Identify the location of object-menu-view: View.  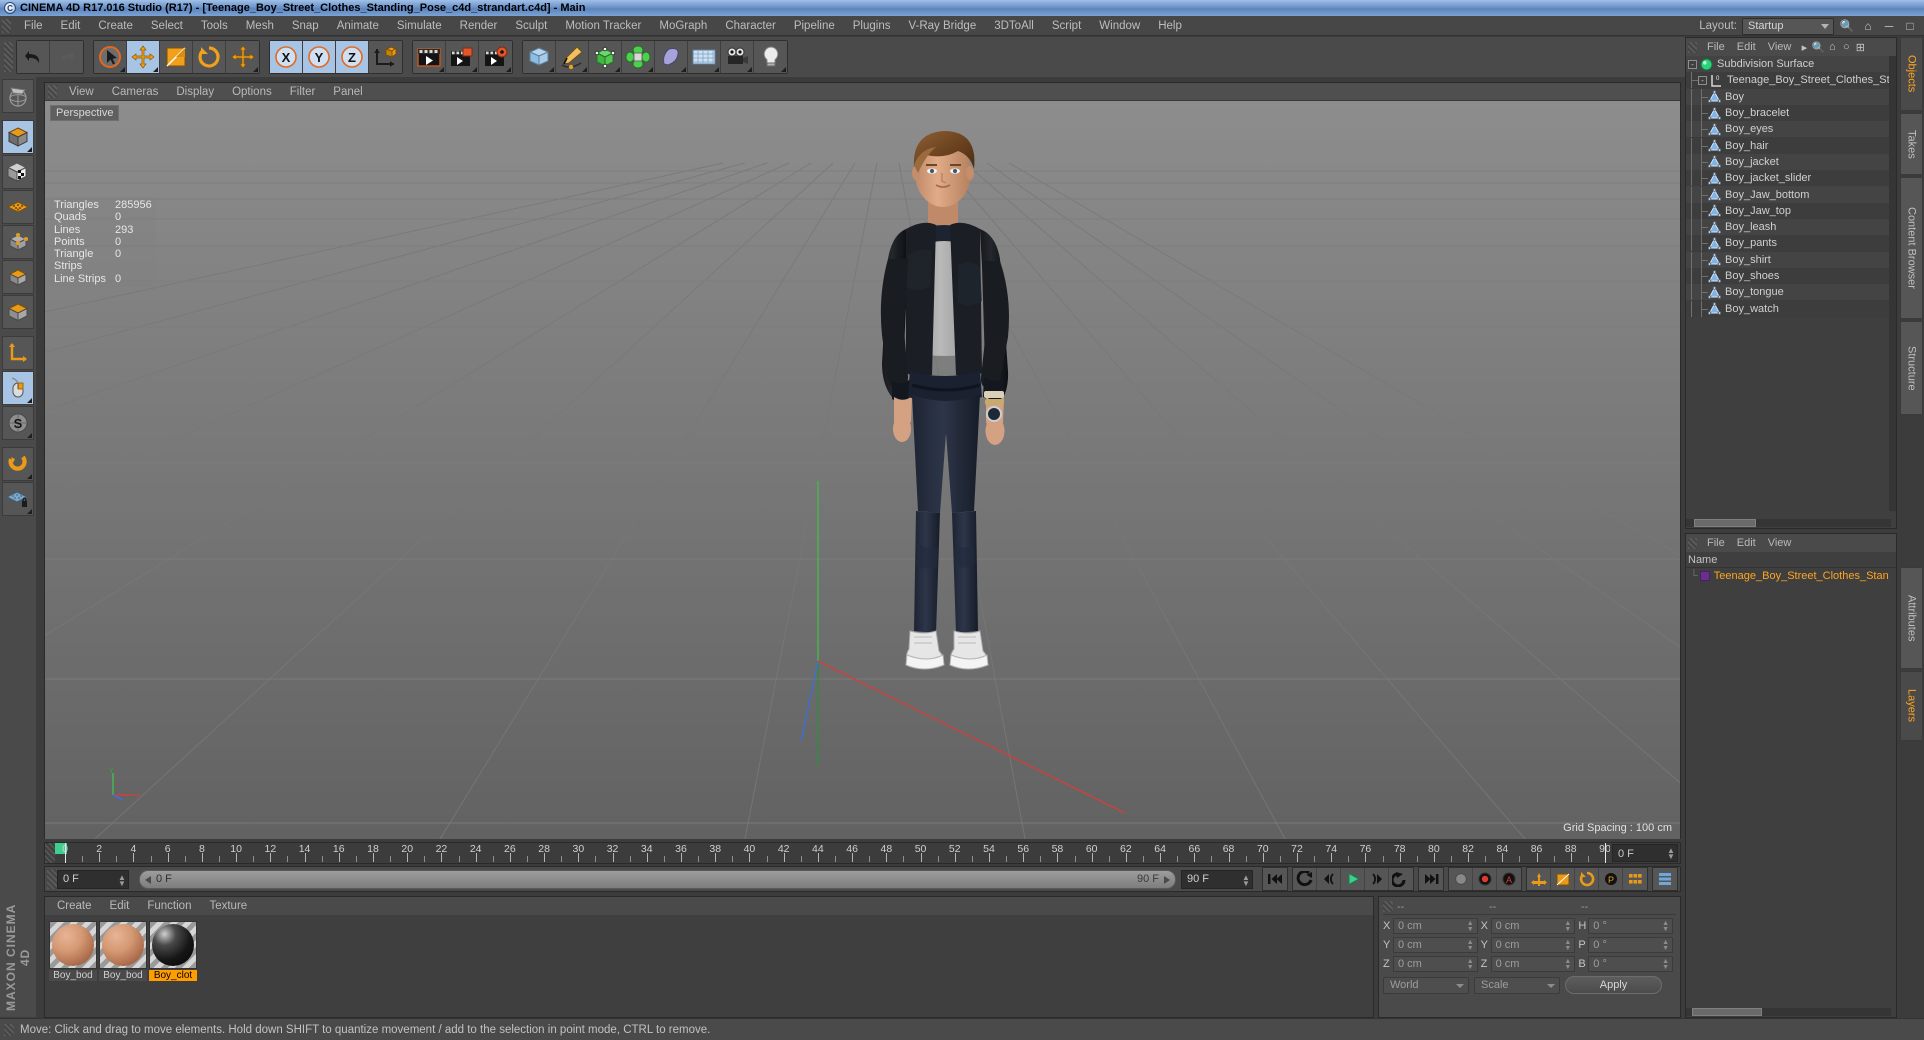
(1780, 47).